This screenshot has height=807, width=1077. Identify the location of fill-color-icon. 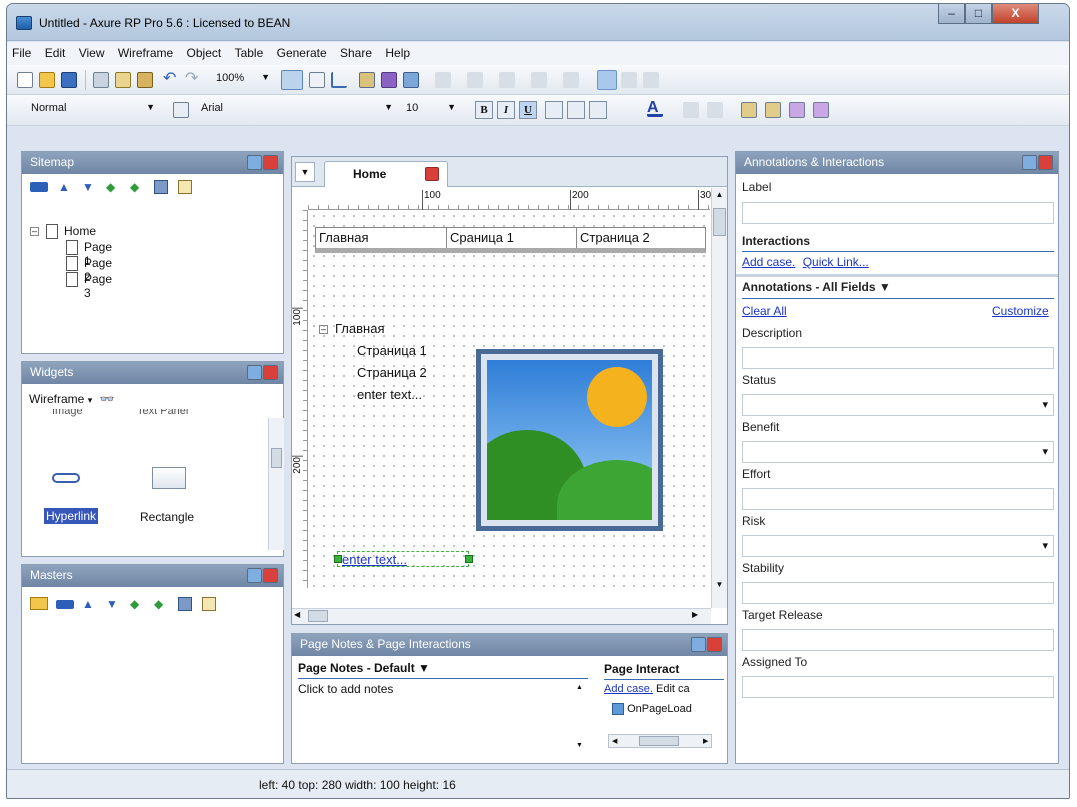
(443, 80).